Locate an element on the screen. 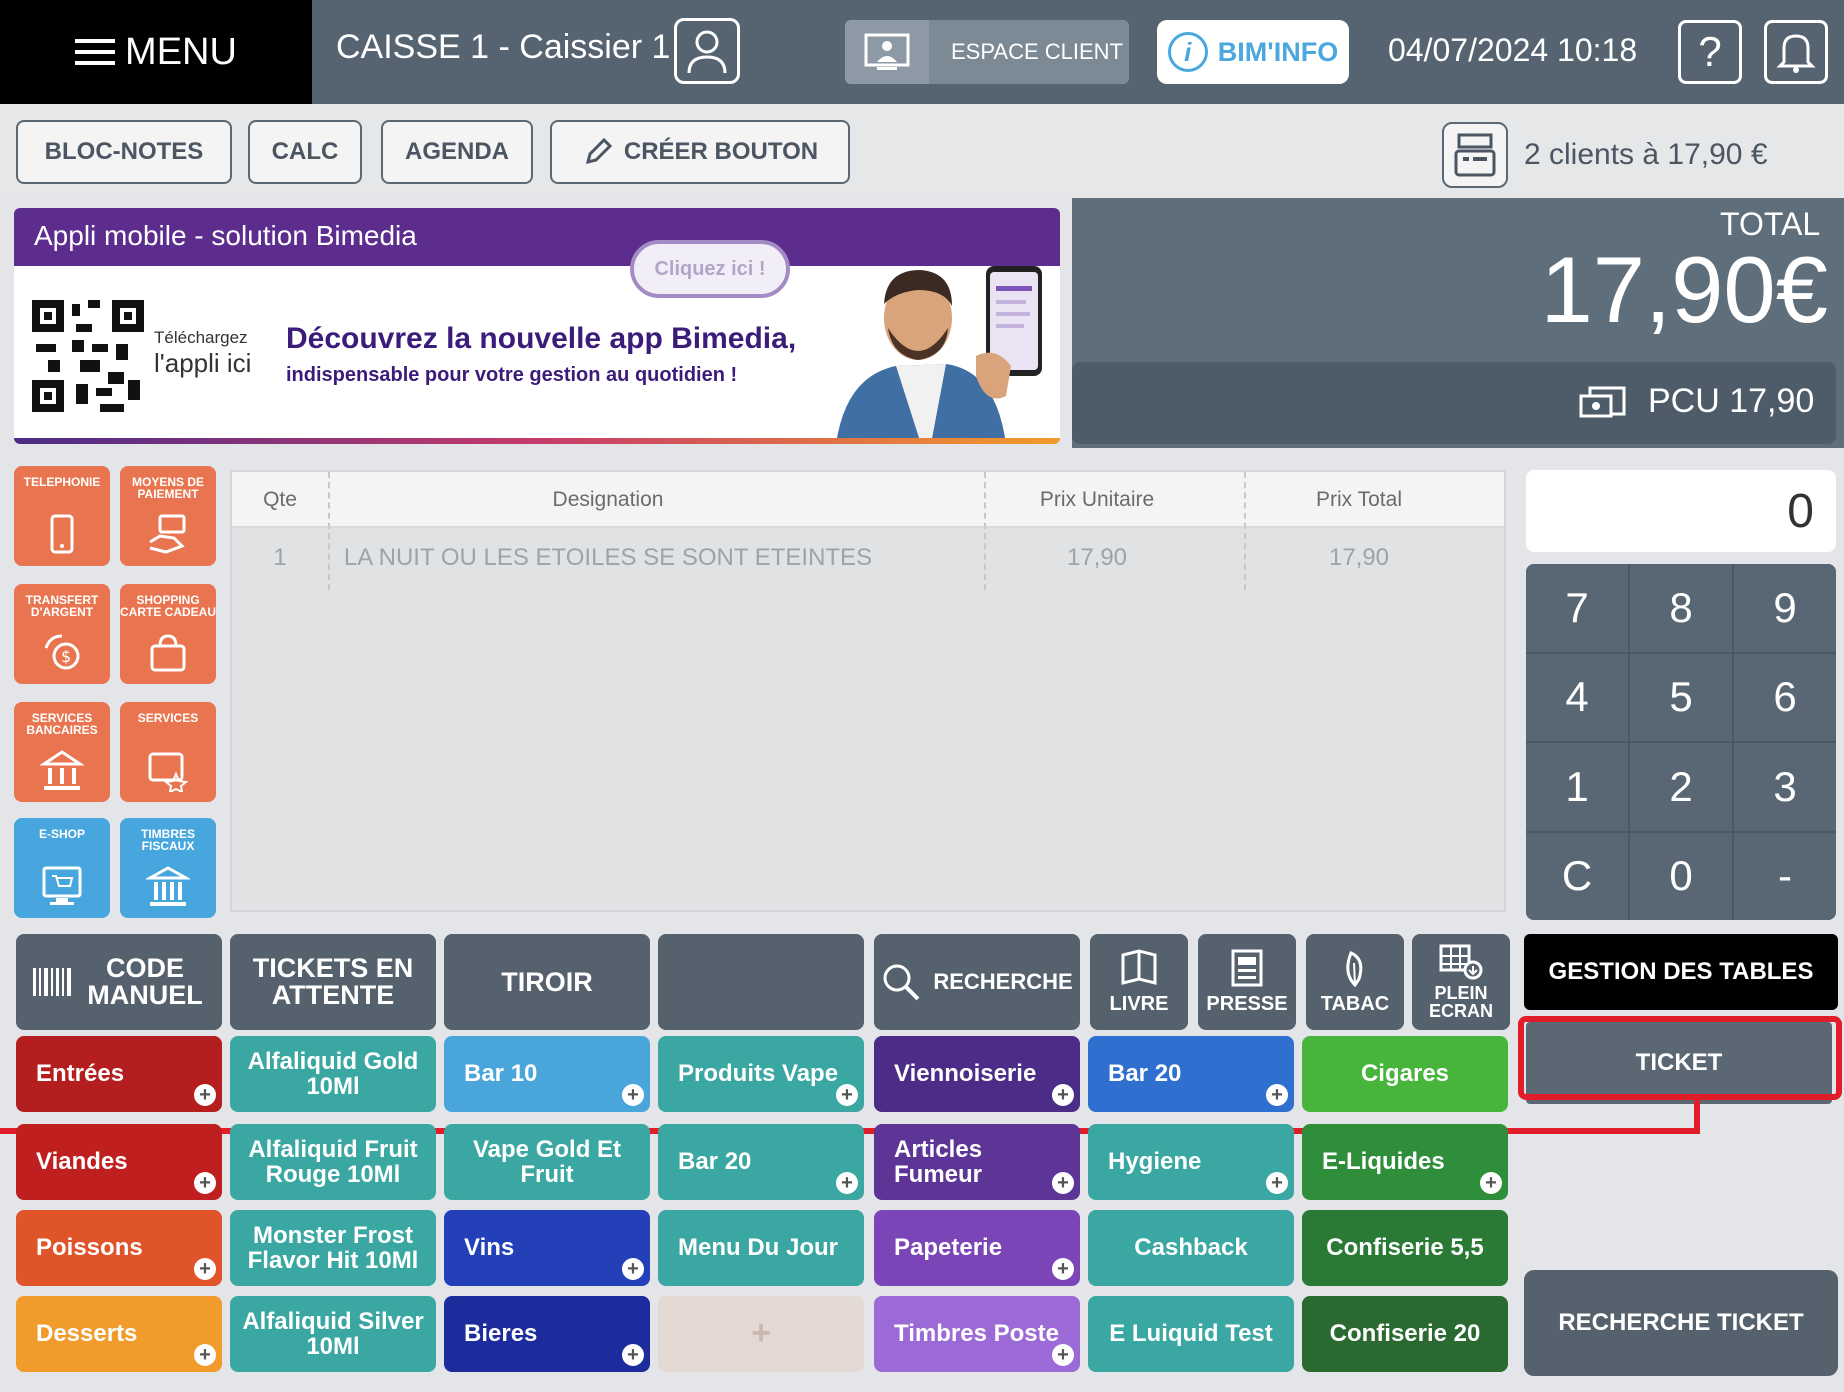  telephonie-button: TELEPHONIE is located at coordinates (62, 516).